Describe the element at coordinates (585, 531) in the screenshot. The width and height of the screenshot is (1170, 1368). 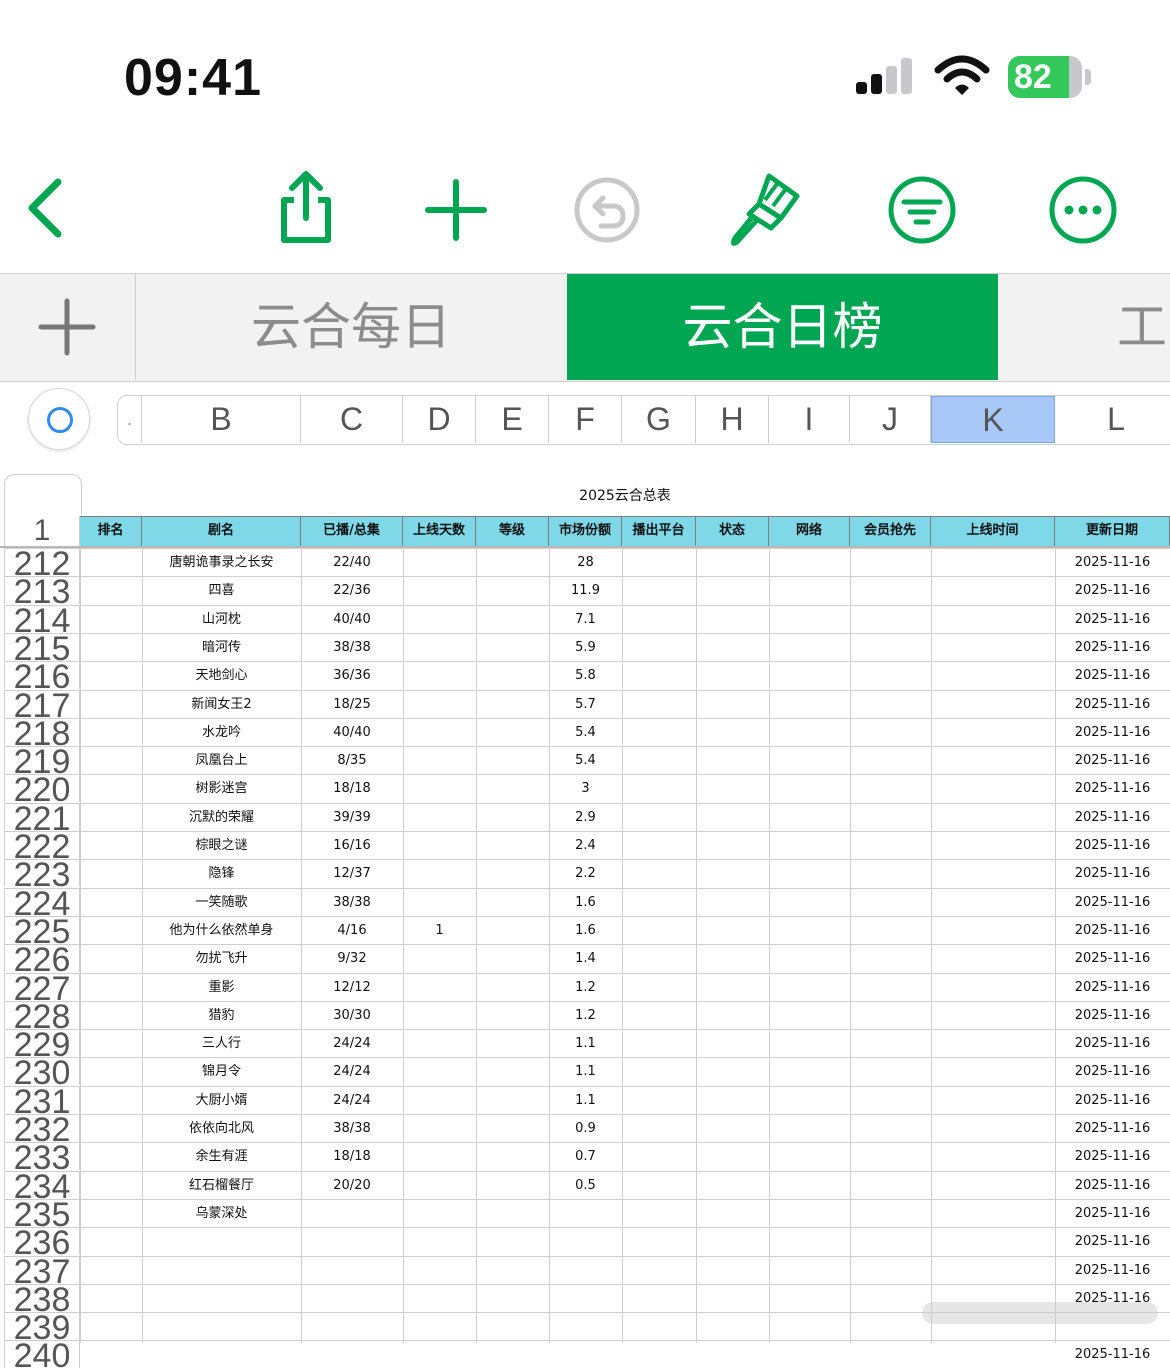
I see `table-header-cell: 市场份额` at that location.